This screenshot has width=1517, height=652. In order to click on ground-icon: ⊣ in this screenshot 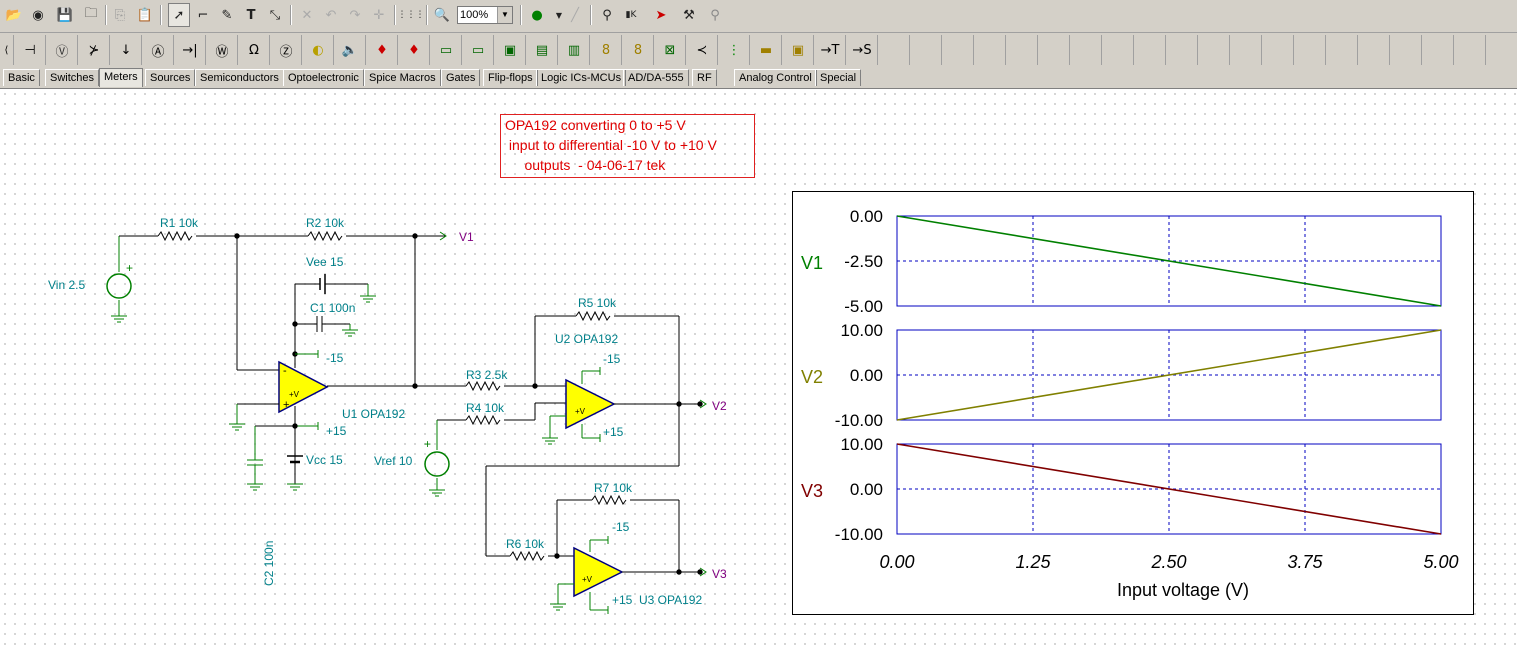, I will do `click(30, 50)`.